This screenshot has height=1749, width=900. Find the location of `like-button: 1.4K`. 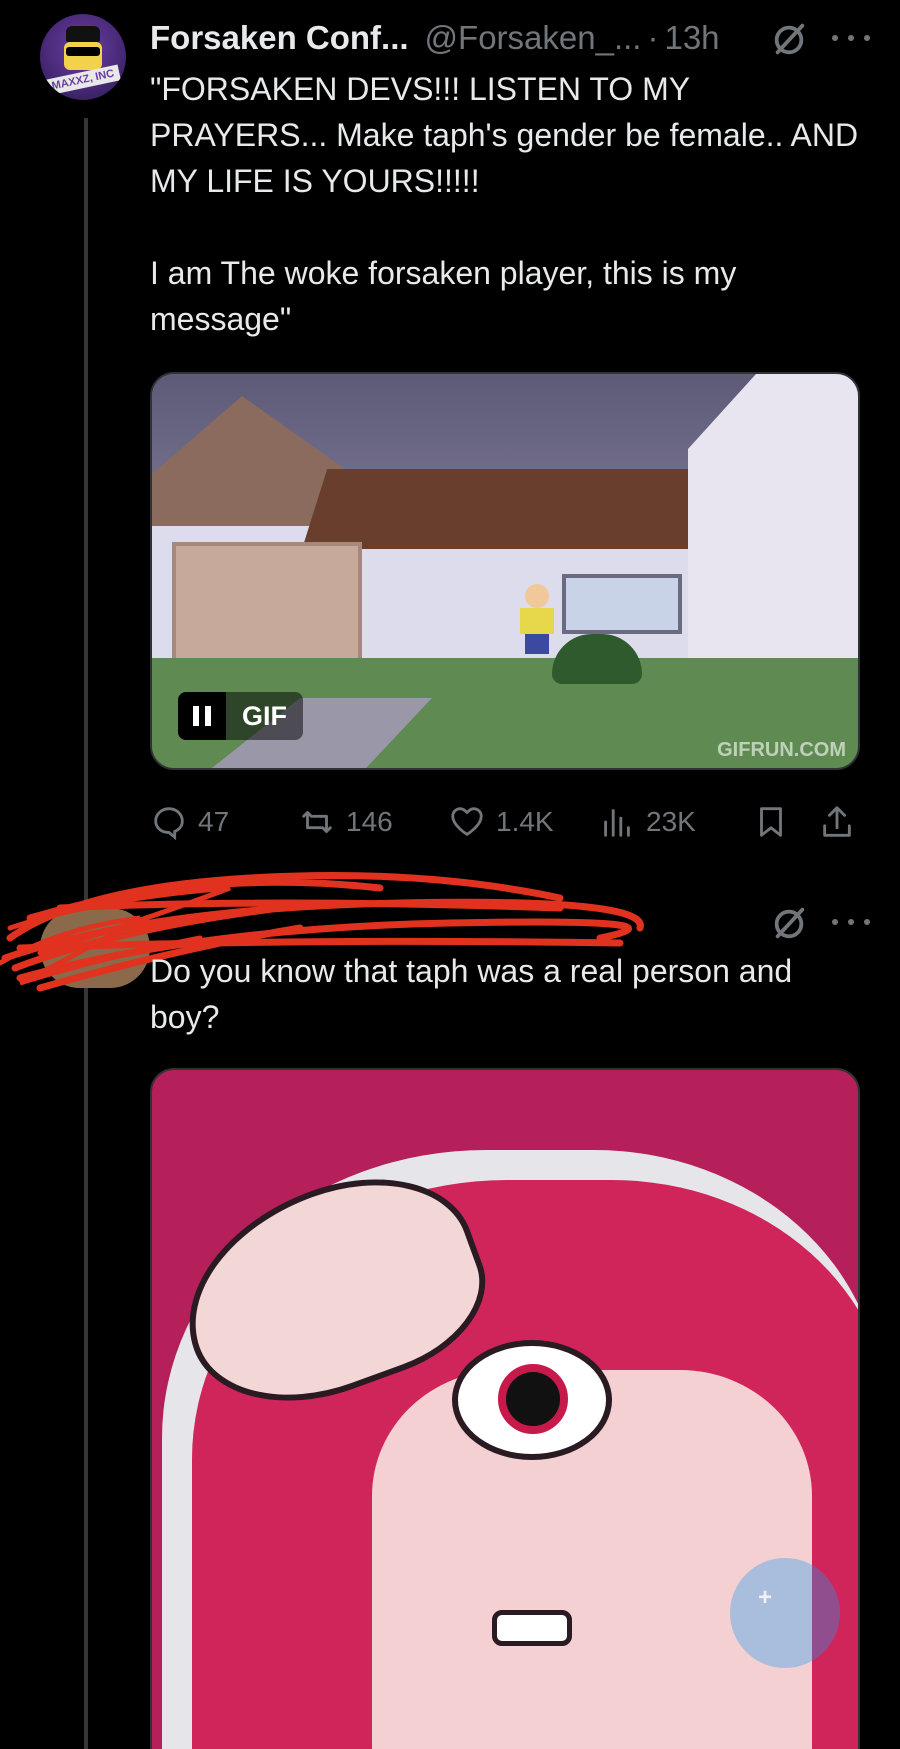

like-button: 1.4K is located at coordinates (501, 822).